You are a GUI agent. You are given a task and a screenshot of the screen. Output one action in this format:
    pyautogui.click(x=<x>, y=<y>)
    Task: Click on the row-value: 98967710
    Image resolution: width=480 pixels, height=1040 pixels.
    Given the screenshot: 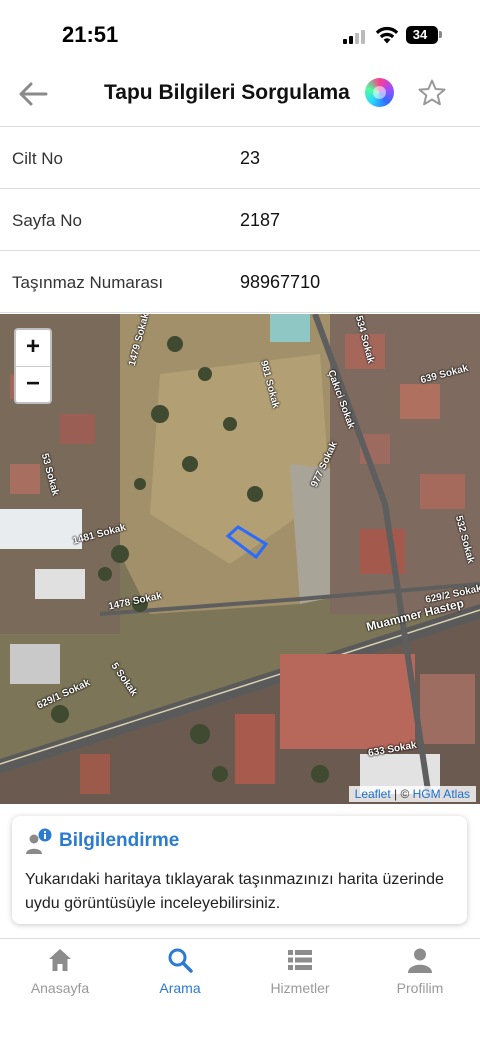 What is the action you would take?
    pyautogui.click(x=280, y=282)
    